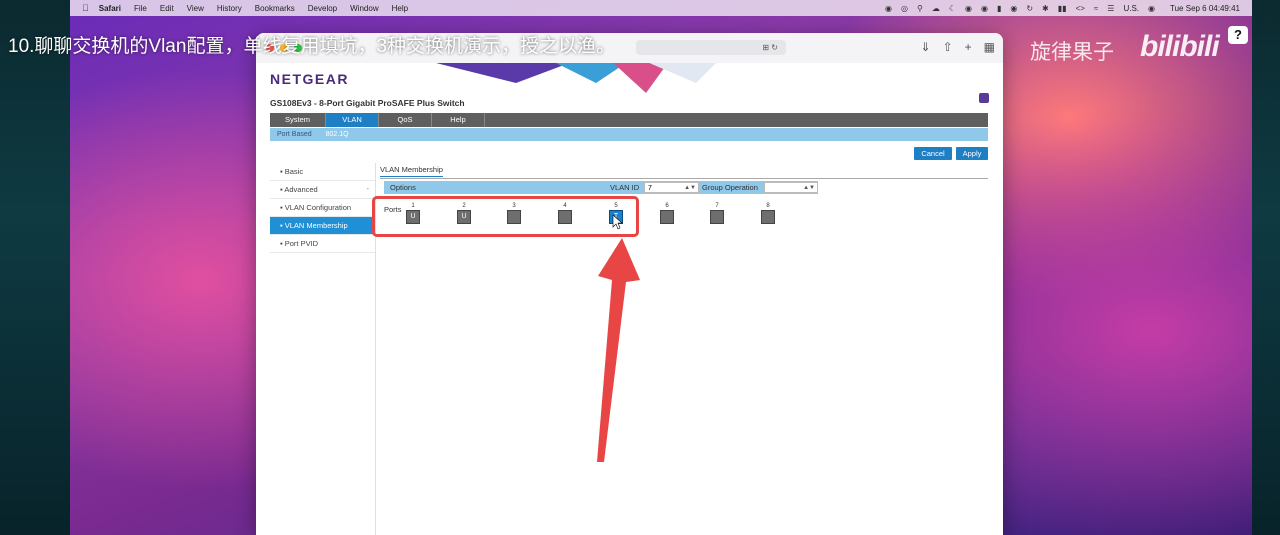 This screenshot has width=1280, height=535. What do you see at coordinates (972, 153) in the screenshot?
I see `apply-button: Apply` at bounding box center [972, 153].